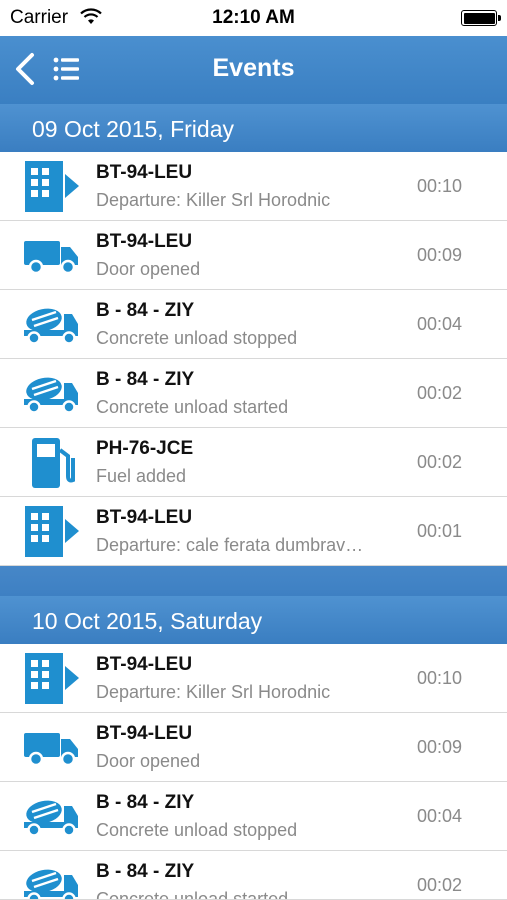  What do you see at coordinates (253, 128) in the screenshot?
I see `section-header-1: 09 Oct 2015, Friday` at bounding box center [253, 128].